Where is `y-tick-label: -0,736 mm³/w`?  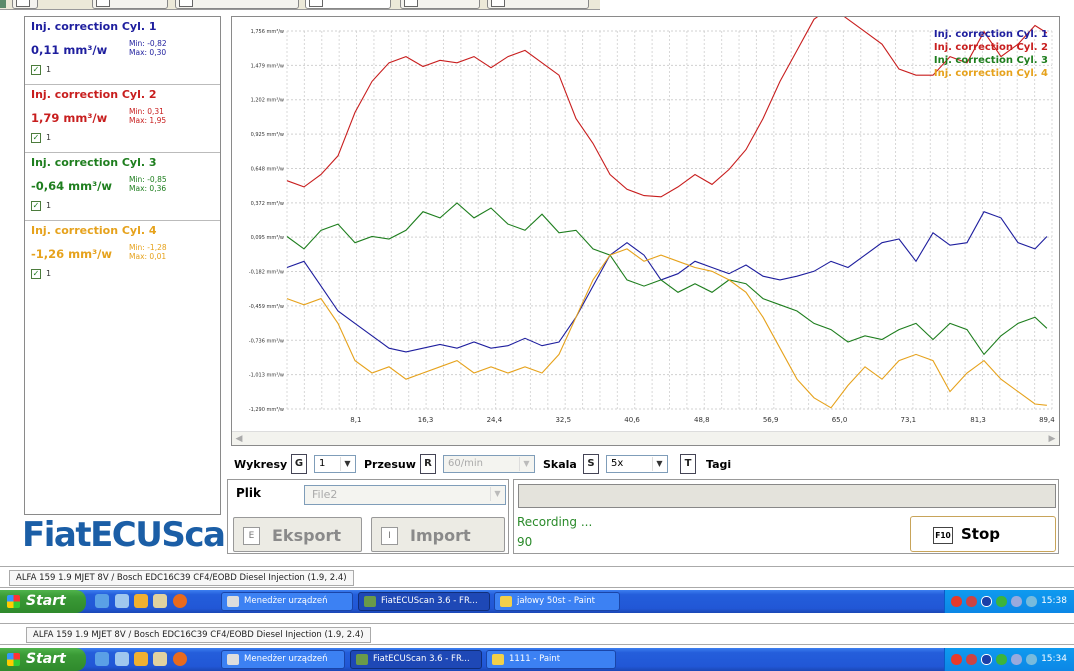 y-tick-label: -0,736 mm³/w is located at coordinates (266, 341).